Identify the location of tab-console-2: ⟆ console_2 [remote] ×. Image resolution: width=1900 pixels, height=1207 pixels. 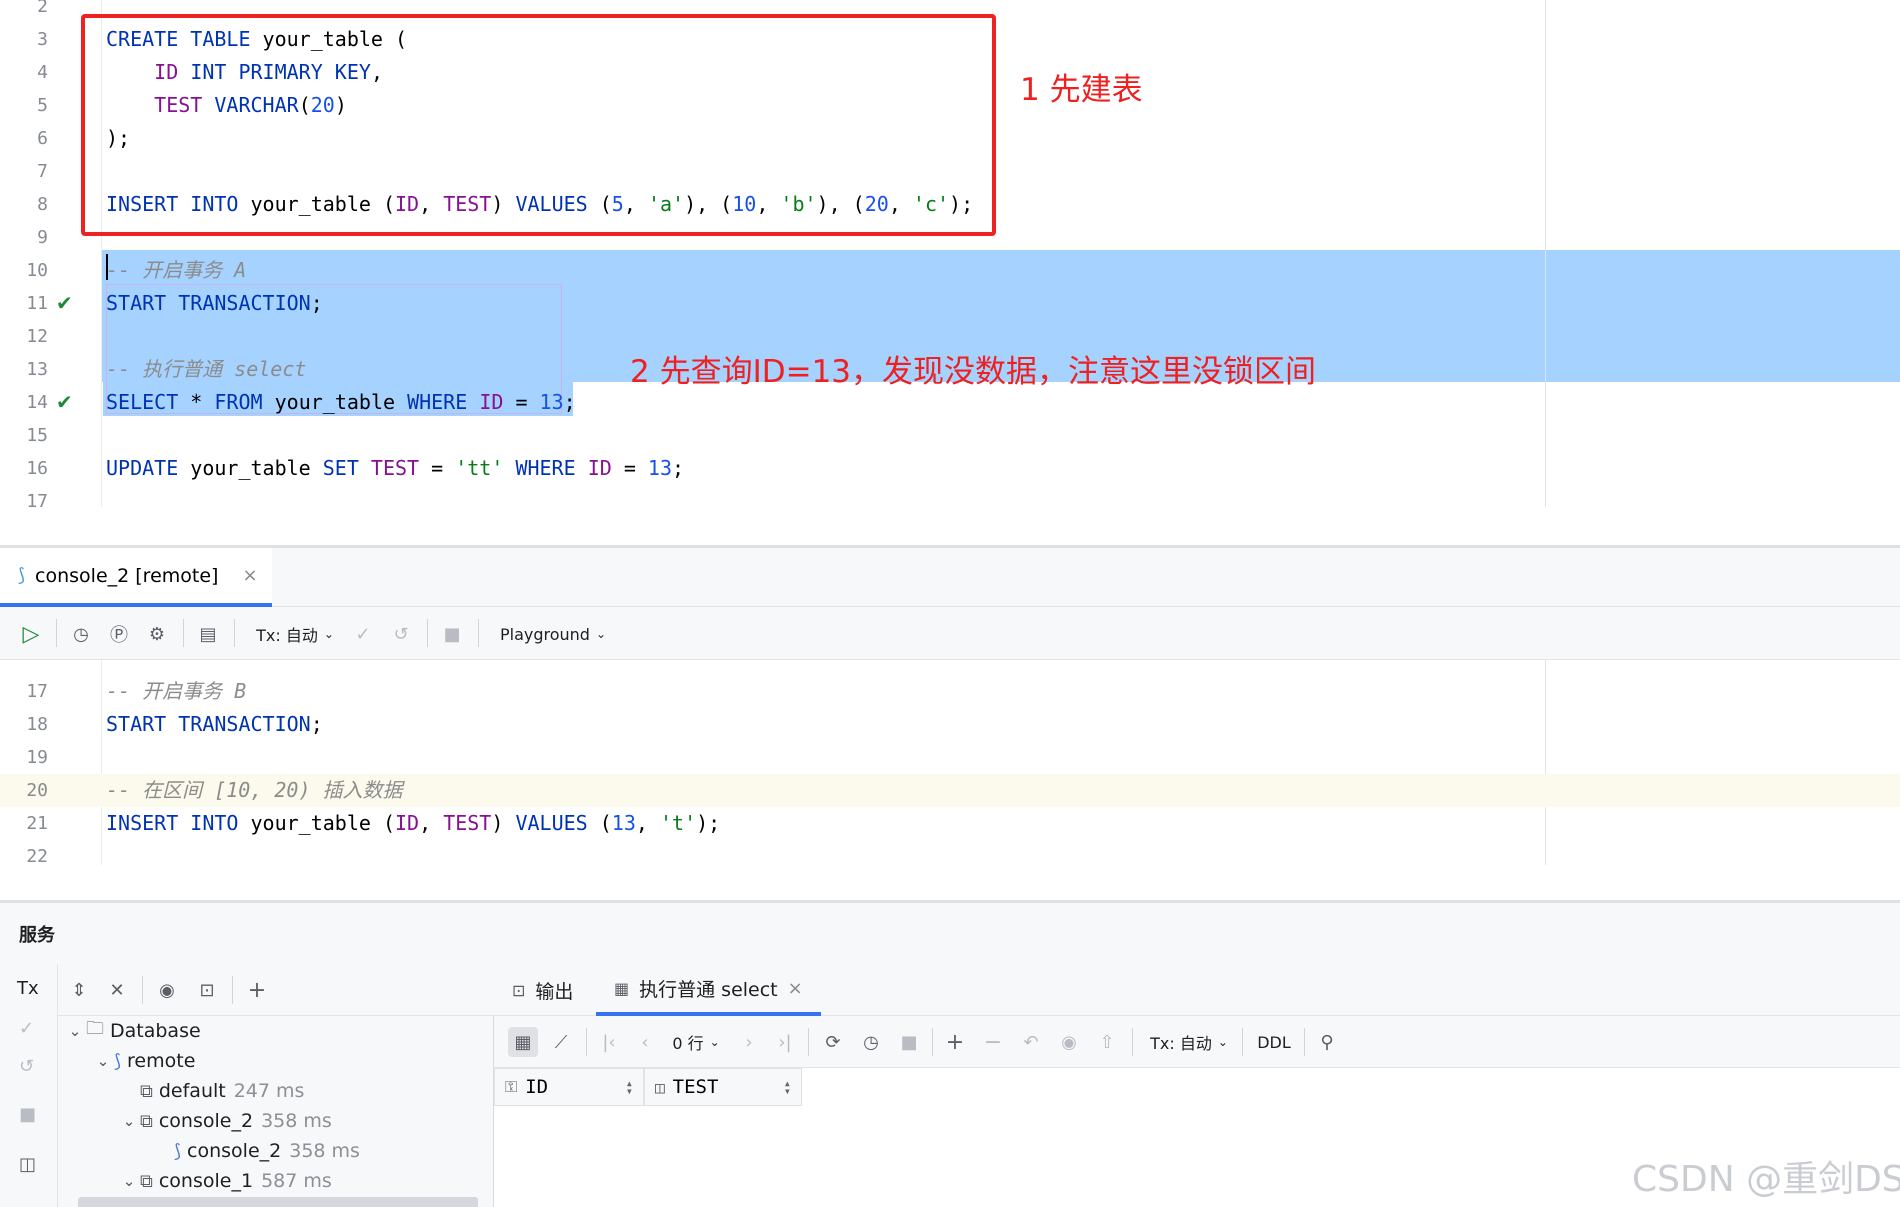
(136, 577).